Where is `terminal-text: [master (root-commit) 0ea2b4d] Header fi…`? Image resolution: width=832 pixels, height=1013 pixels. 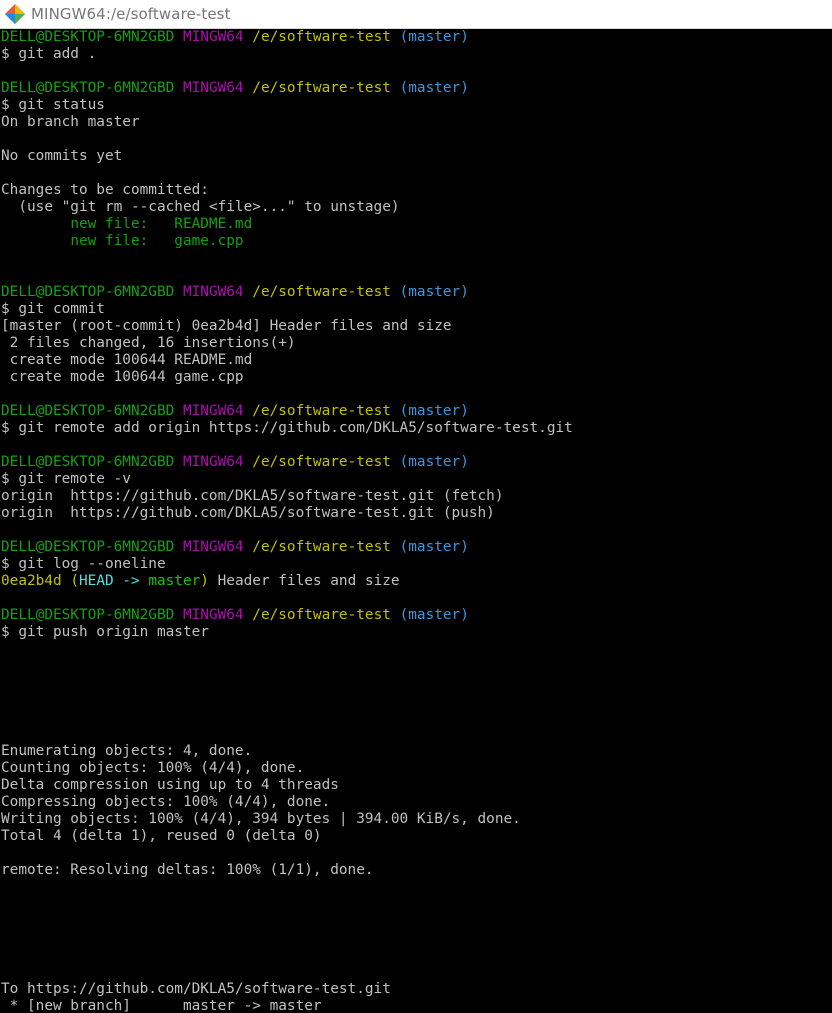 terminal-text: [master (root-commit) 0ea2b4d] Header fi… is located at coordinates (226, 326).